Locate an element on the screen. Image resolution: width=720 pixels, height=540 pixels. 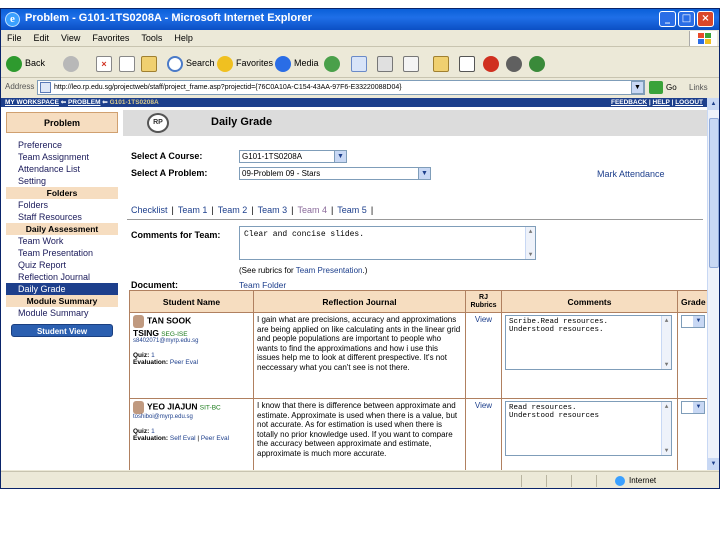
team-folder-link: Team Folder is located at coordinates (262, 285).